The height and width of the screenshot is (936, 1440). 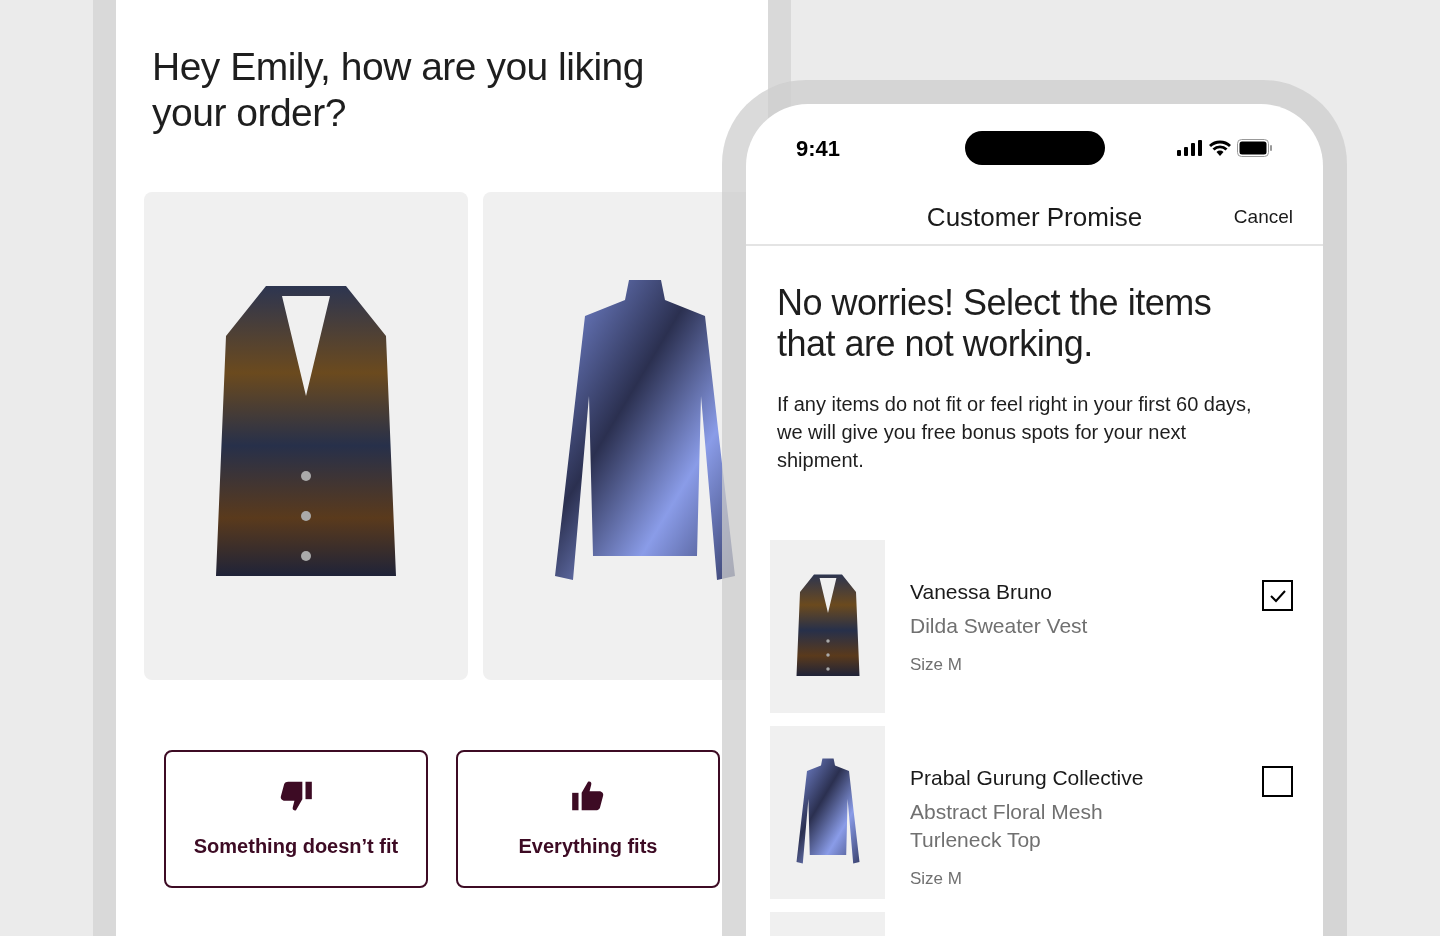 What do you see at coordinates (1255, 148) in the screenshot?
I see `battery-icon` at bounding box center [1255, 148].